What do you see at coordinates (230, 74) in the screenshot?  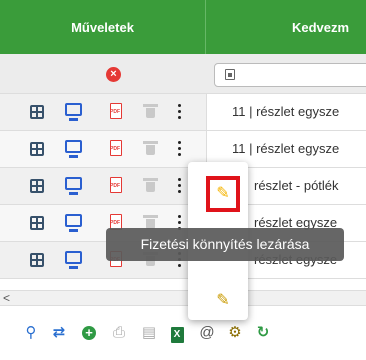 I see `filter-type-icon` at bounding box center [230, 74].